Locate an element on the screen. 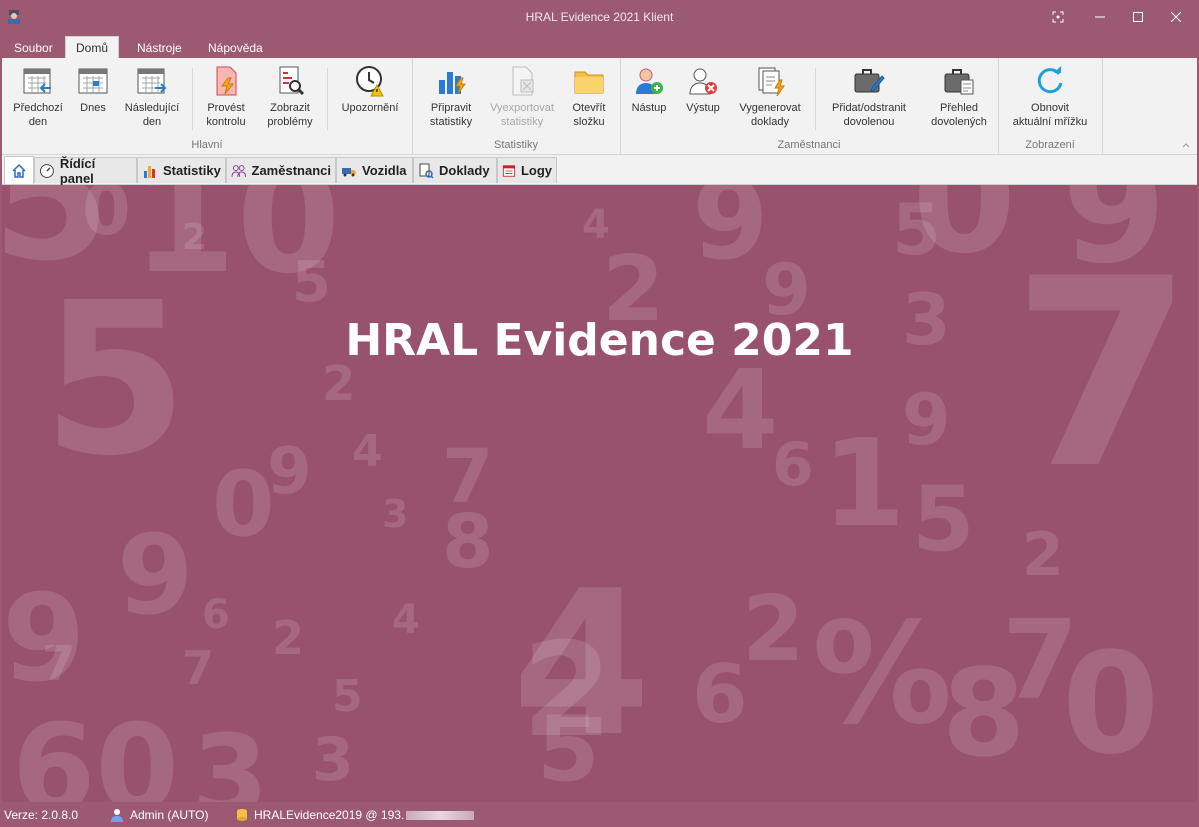 The width and height of the screenshot is (1199, 827). vacation-overview-label-1: Přehled is located at coordinates (959, 108).